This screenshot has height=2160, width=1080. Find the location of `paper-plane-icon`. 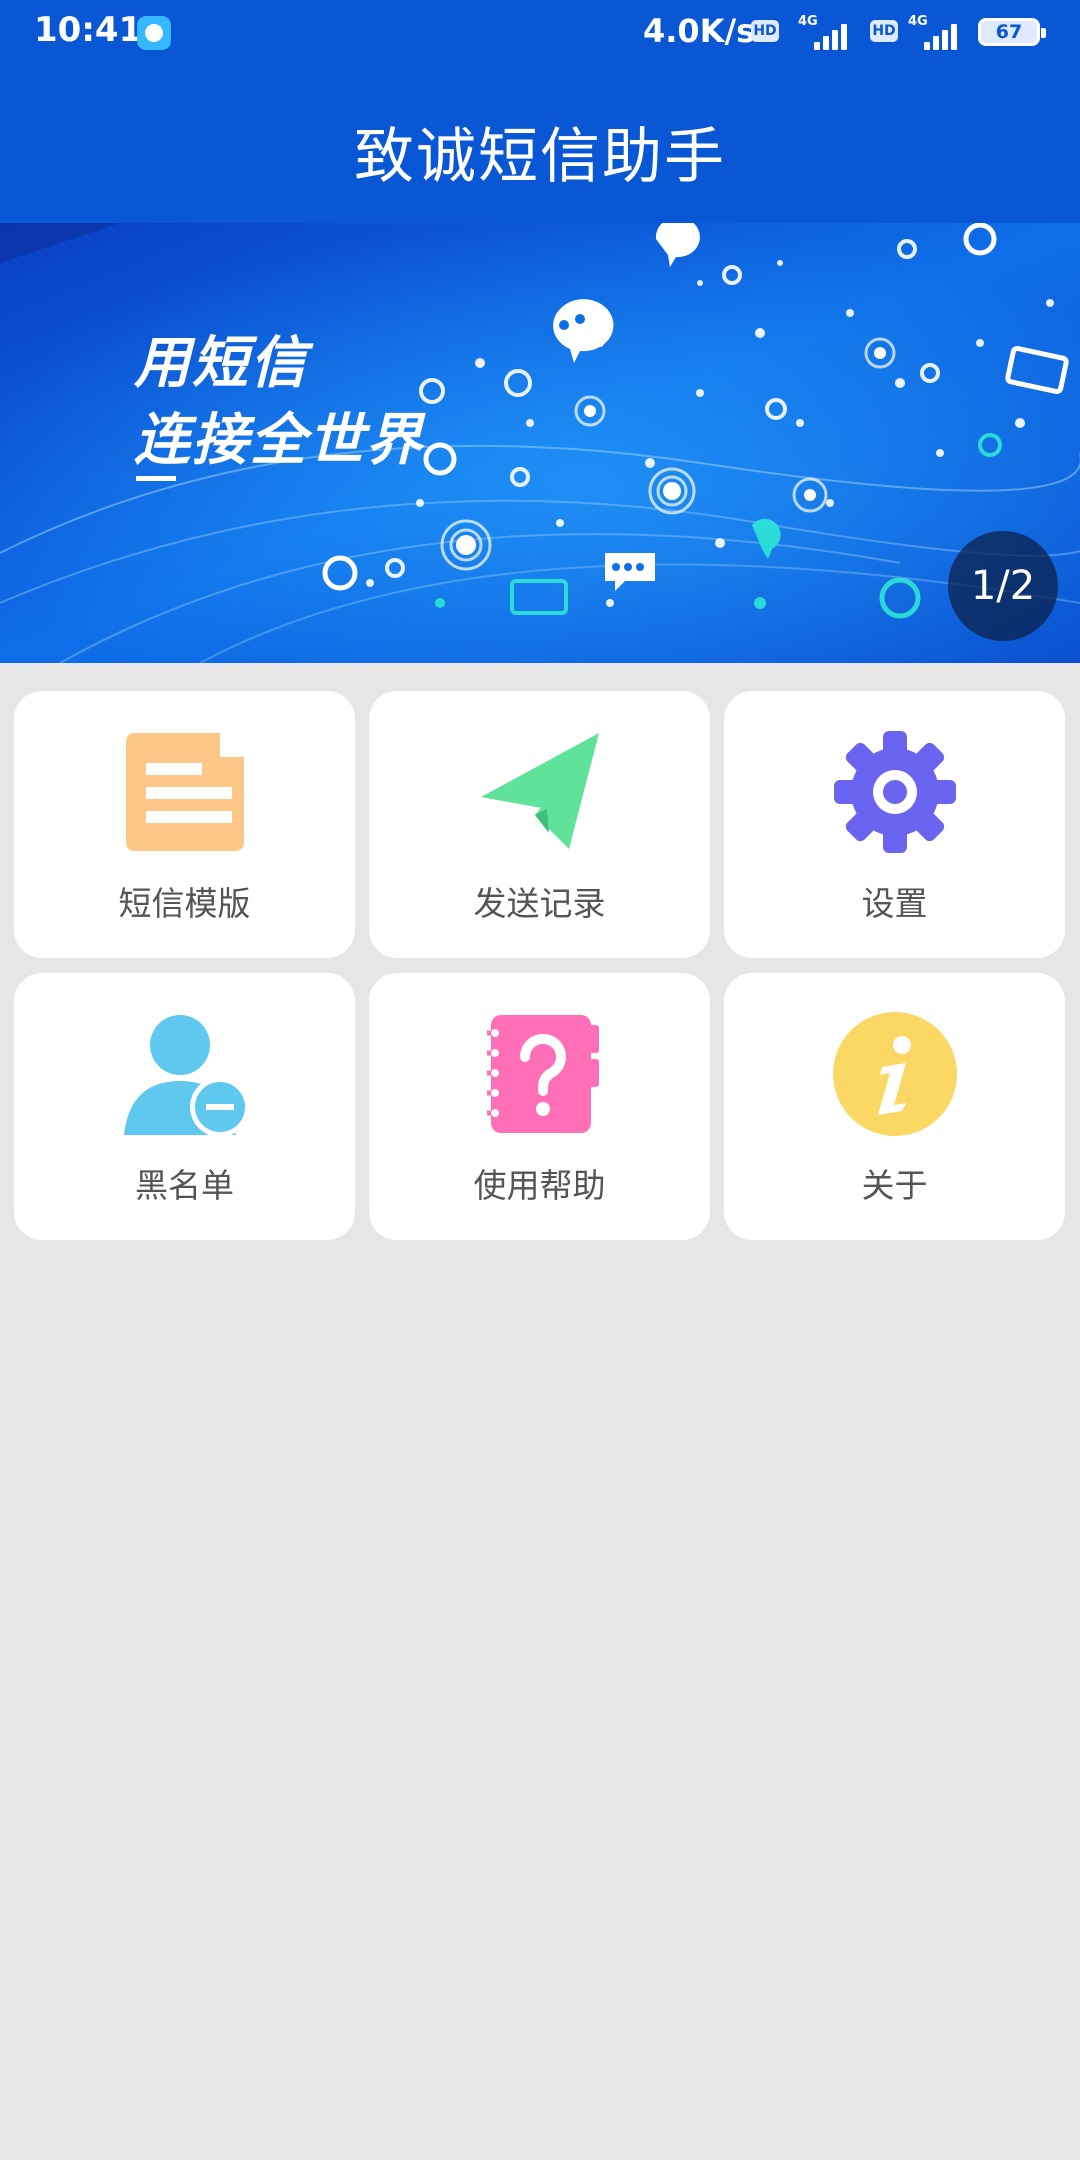

paper-plane-icon is located at coordinates (540, 791).